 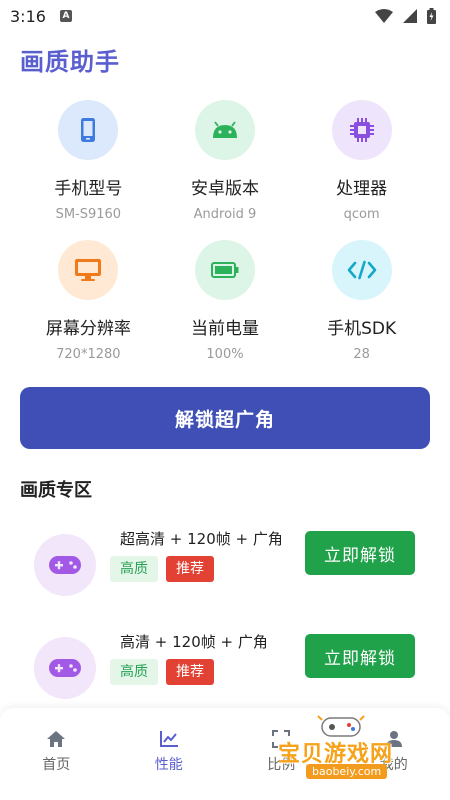 I want to click on info-label: 手机SDK, so click(x=362, y=329).